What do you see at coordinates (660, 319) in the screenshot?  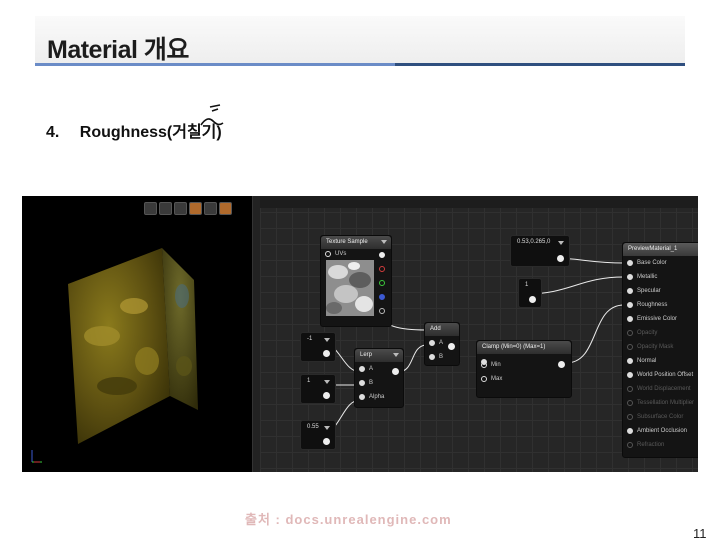 I see `material-input-pin: Emissive Color` at bounding box center [660, 319].